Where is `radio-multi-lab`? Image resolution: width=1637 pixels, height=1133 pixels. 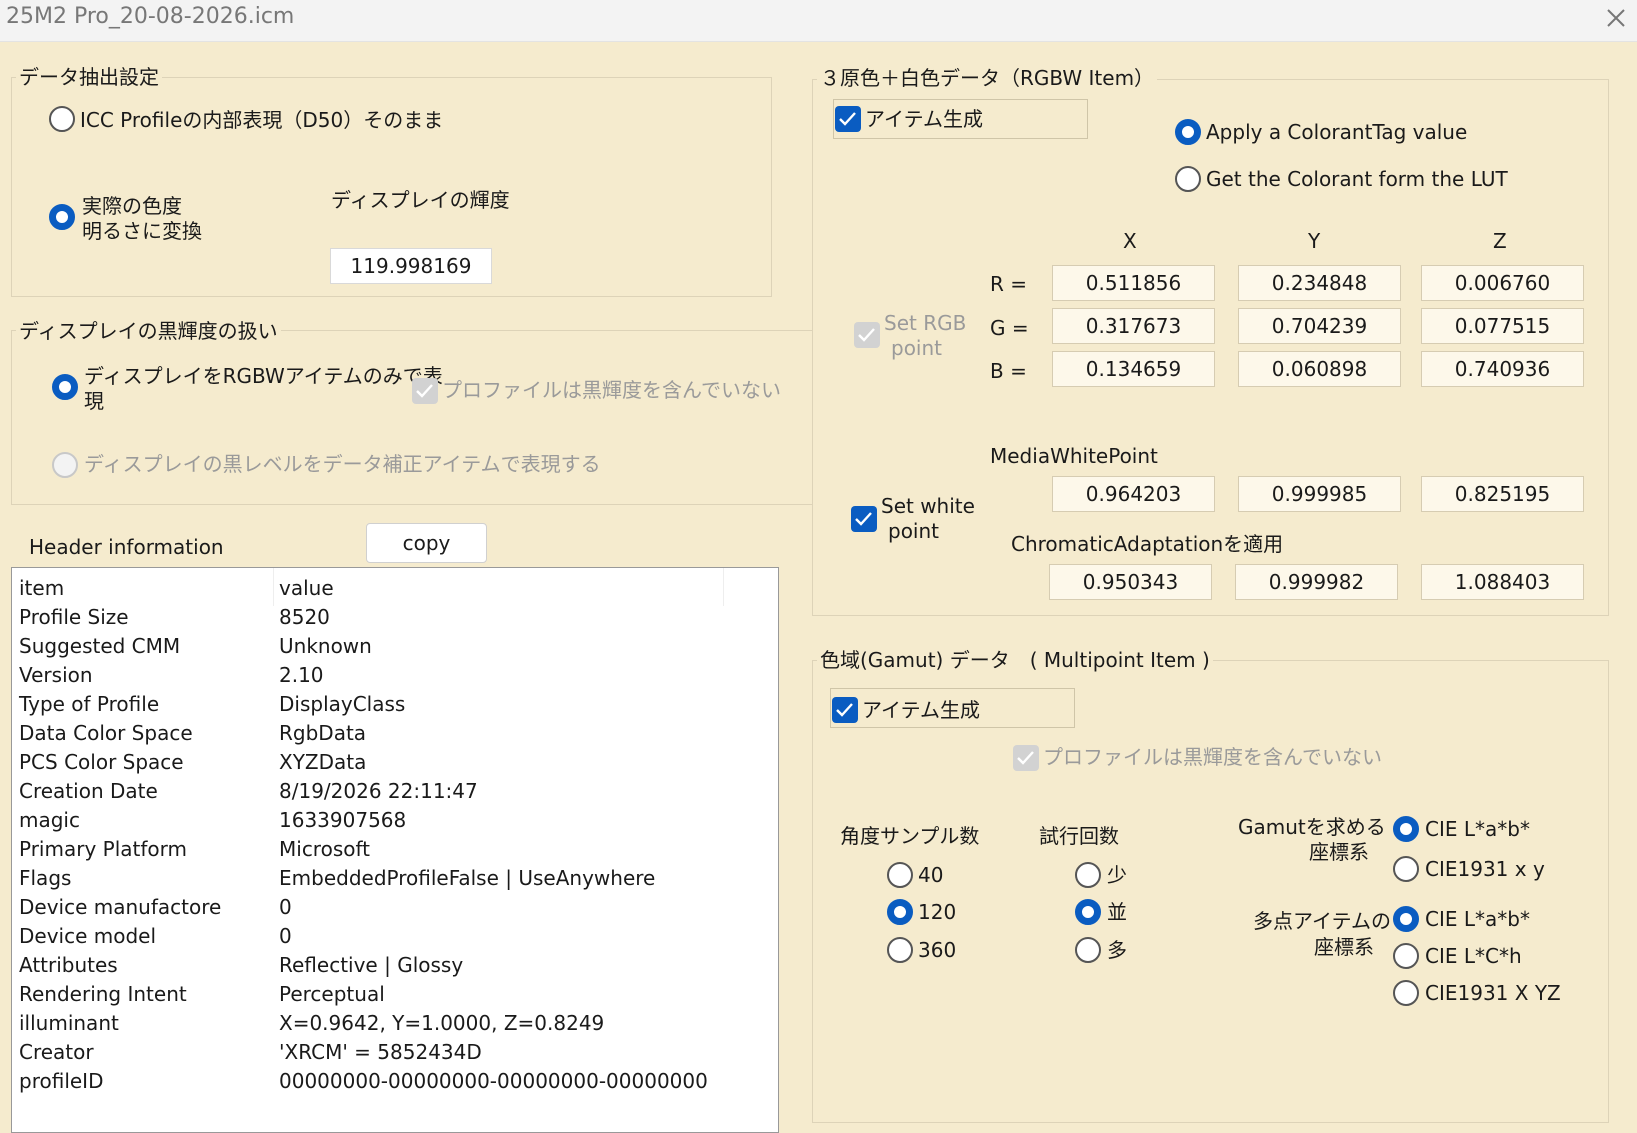
radio-multi-lab is located at coordinates (1406, 919).